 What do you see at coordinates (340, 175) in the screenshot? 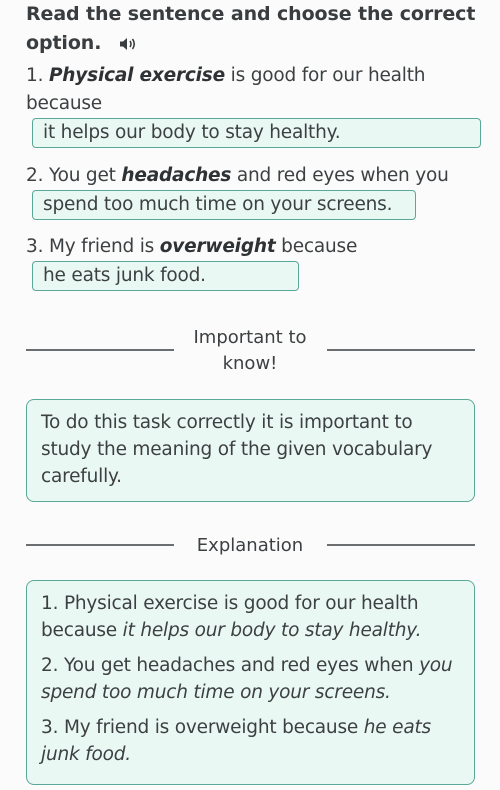
I see `question-text: and red eyes when you` at bounding box center [340, 175].